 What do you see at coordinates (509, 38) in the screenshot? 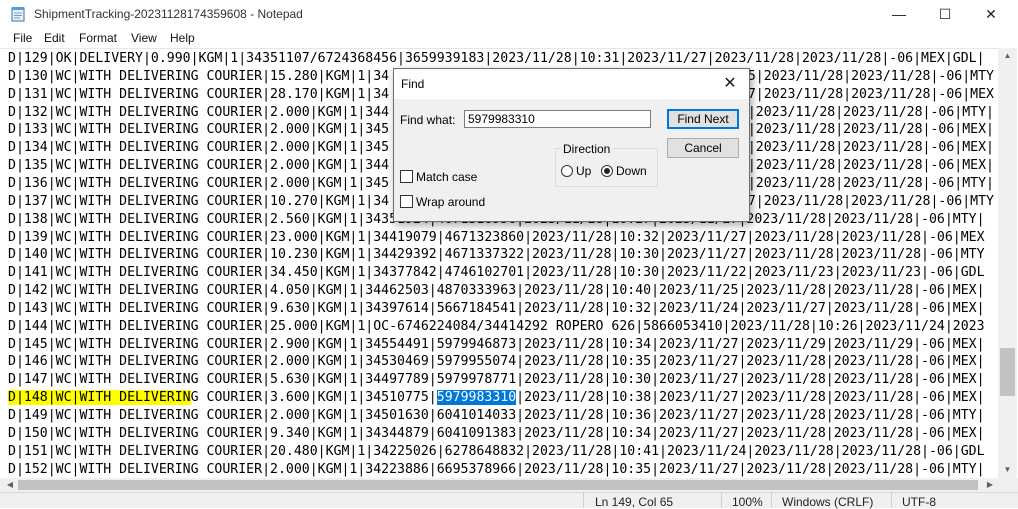
I see `menu-bar: File Edit Format View Help` at bounding box center [509, 38].